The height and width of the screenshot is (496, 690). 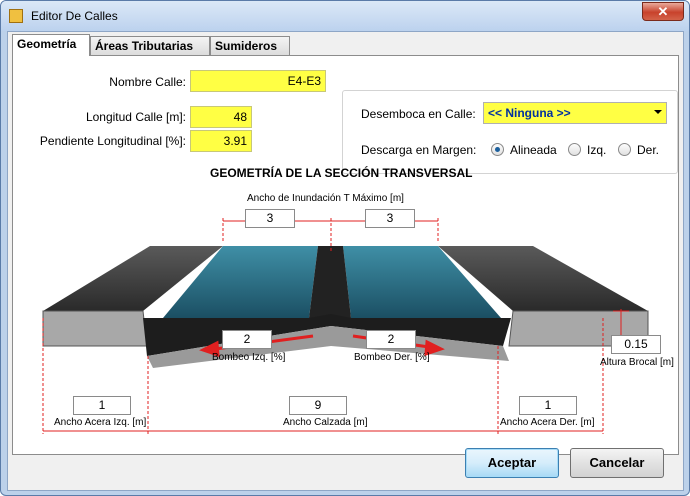 What do you see at coordinates (341, 173) in the screenshot?
I see `section-title: GEOMETRÍA DE LA SECCIÓN TRANSVERSAL` at bounding box center [341, 173].